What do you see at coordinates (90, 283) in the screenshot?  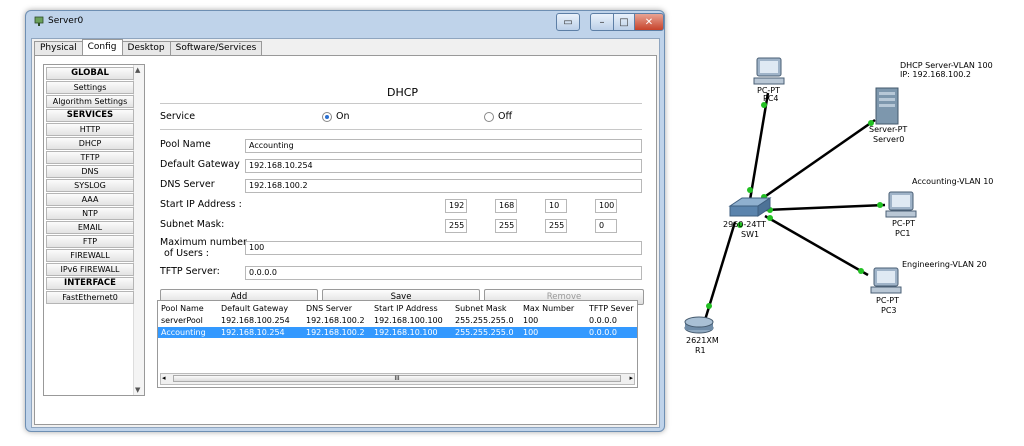 I see `nav-item-interface: INTERFACE` at bounding box center [90, 283].